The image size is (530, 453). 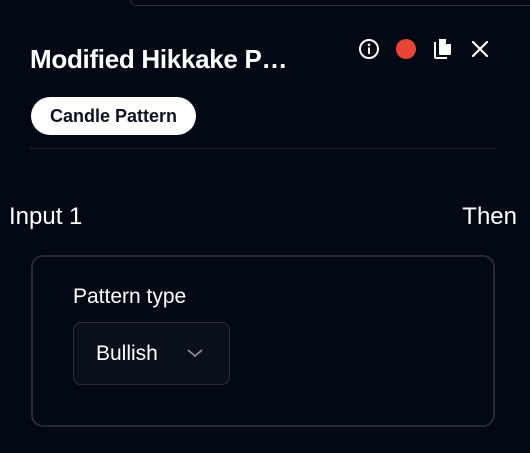 What do you see at coordinates (480, 49) in the screenshot?
I see `close-icon` at bounding box center [480, 49].